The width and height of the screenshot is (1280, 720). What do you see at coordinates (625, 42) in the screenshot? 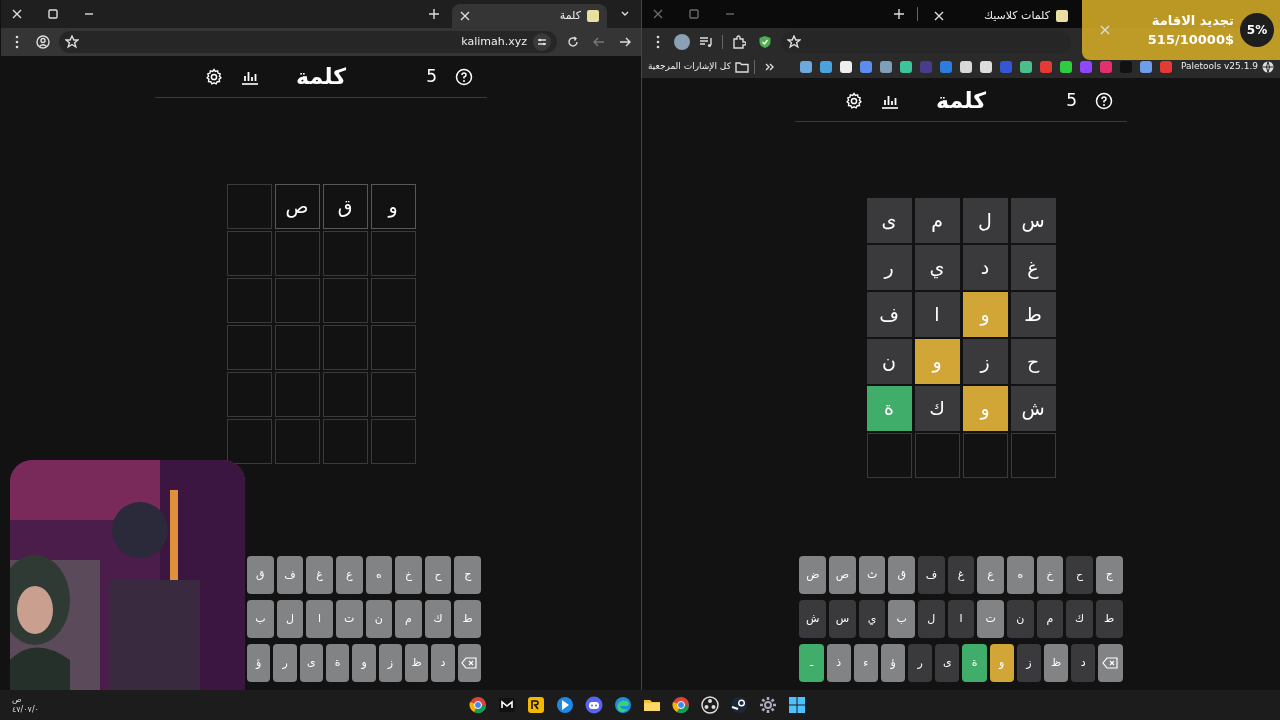
I see `forward-icon` at bounding box center [625, 42].